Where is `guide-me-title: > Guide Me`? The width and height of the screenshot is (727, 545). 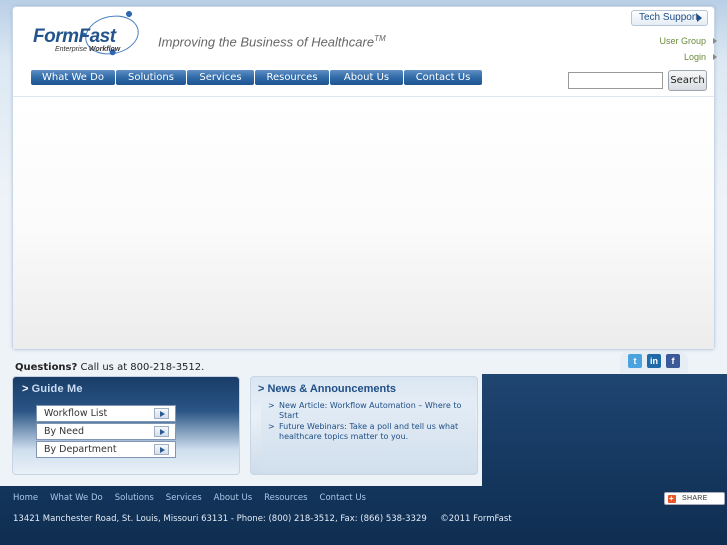
guide-me-title: > Guide Me is located at coordinates (52, 389).